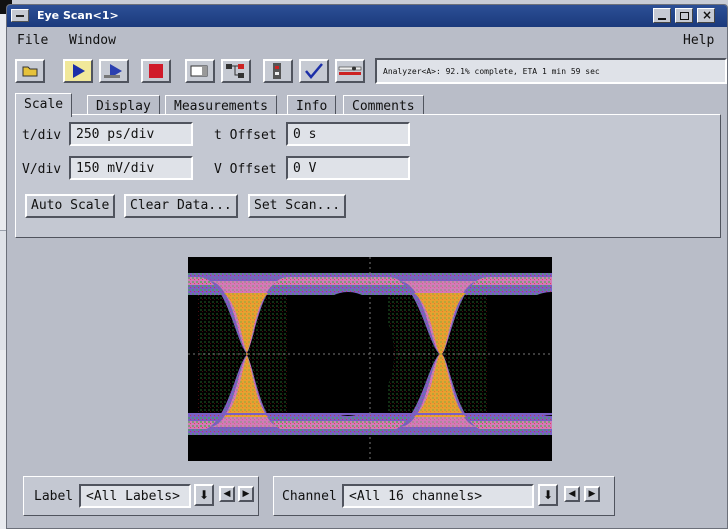 The width and height of the screenshot is (728, 529). What do you see at coordinates (92, 40) in the screenshot?
I see `menu-window: Window` at bounding box center [92, 40].